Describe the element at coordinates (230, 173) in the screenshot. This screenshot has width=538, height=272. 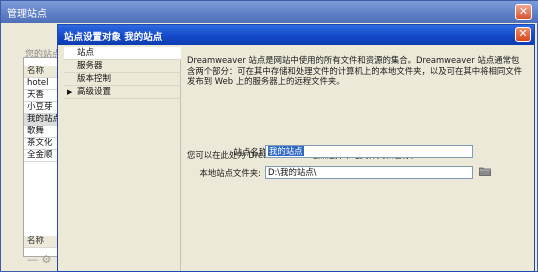
I see `local-folder-label: 本地站点文件夹:` at that location.